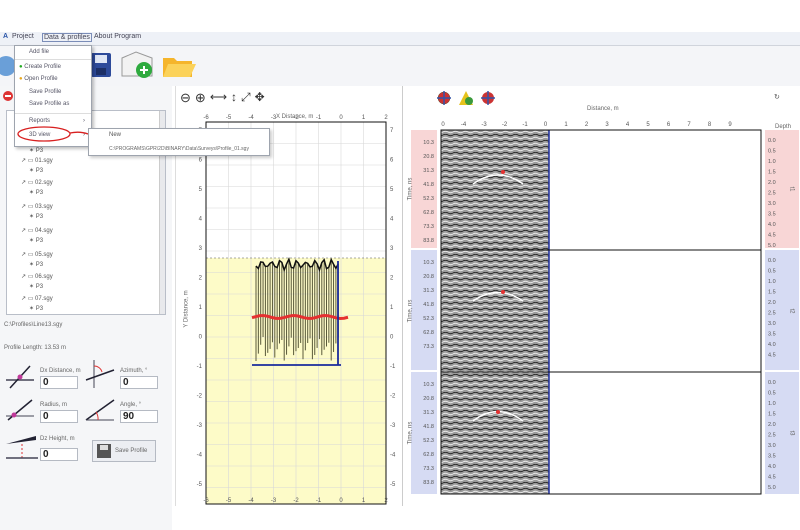 The width and height of the screenshot is (800, 530). Describe the element at coordinates (200, 426) in the screenshot. I see `y-tick-label: -3` at that location.